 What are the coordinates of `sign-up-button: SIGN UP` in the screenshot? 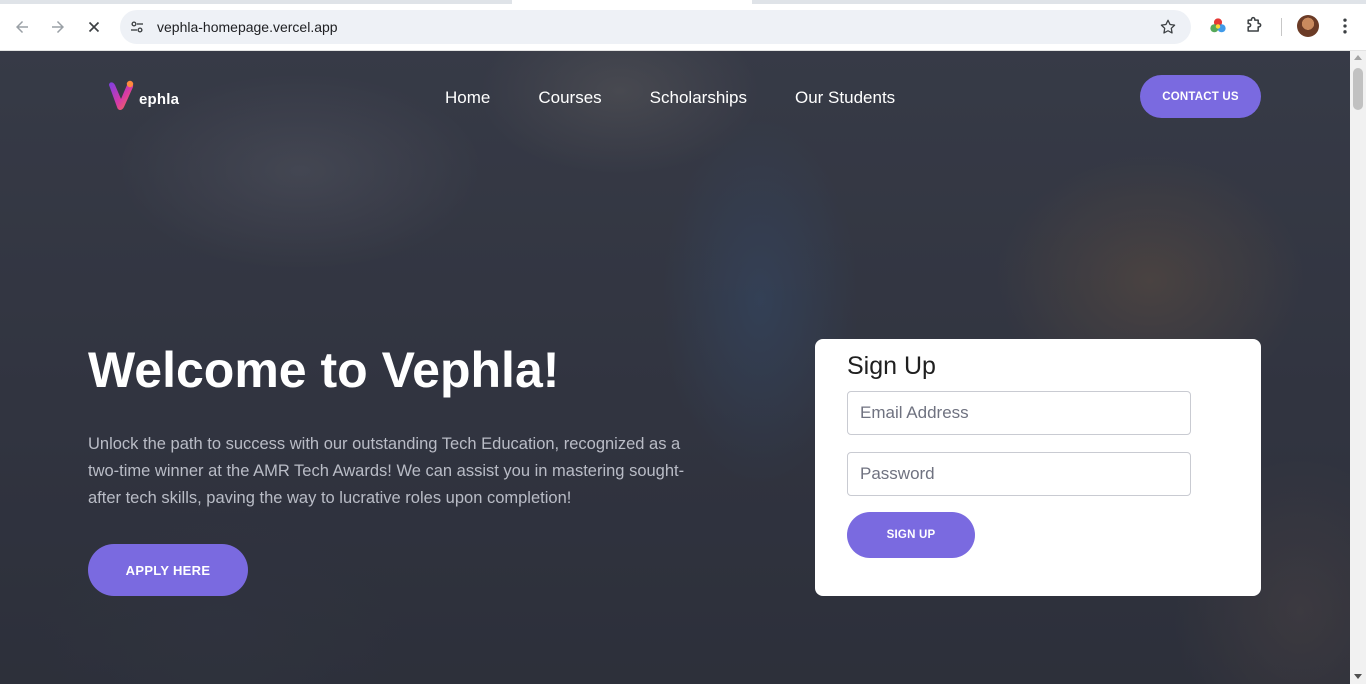 It's located at (911, 535).